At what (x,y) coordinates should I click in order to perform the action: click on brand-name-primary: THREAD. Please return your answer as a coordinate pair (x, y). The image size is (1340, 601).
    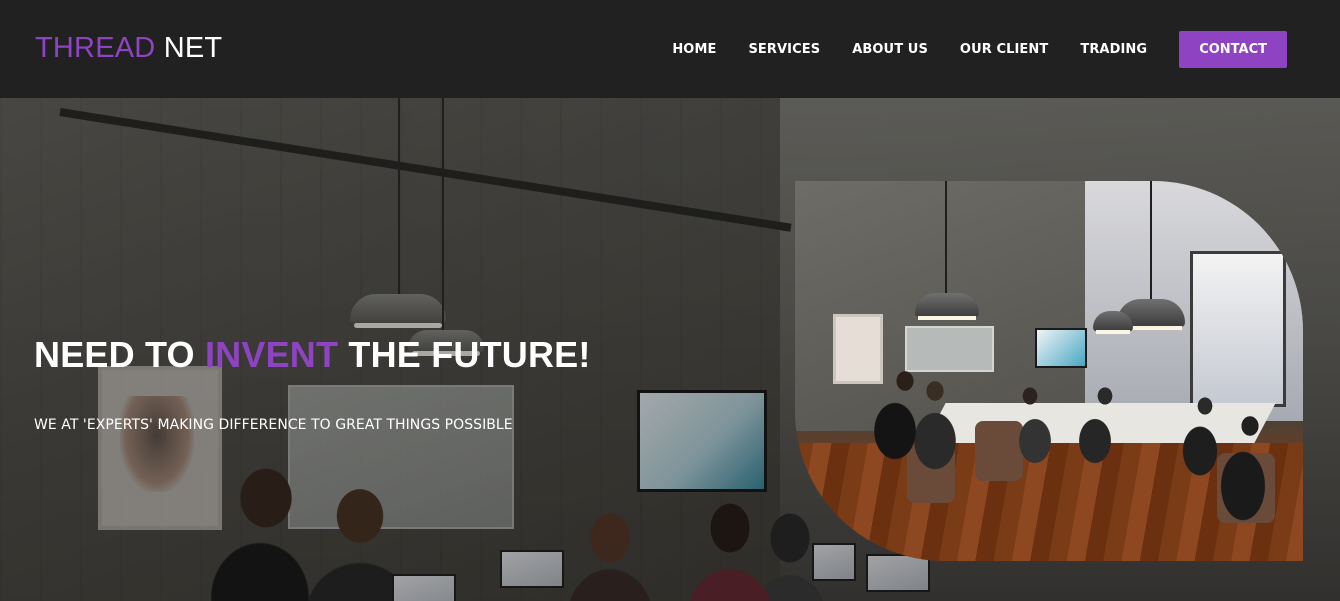
    Looking at the image, I should click on (95, 47).